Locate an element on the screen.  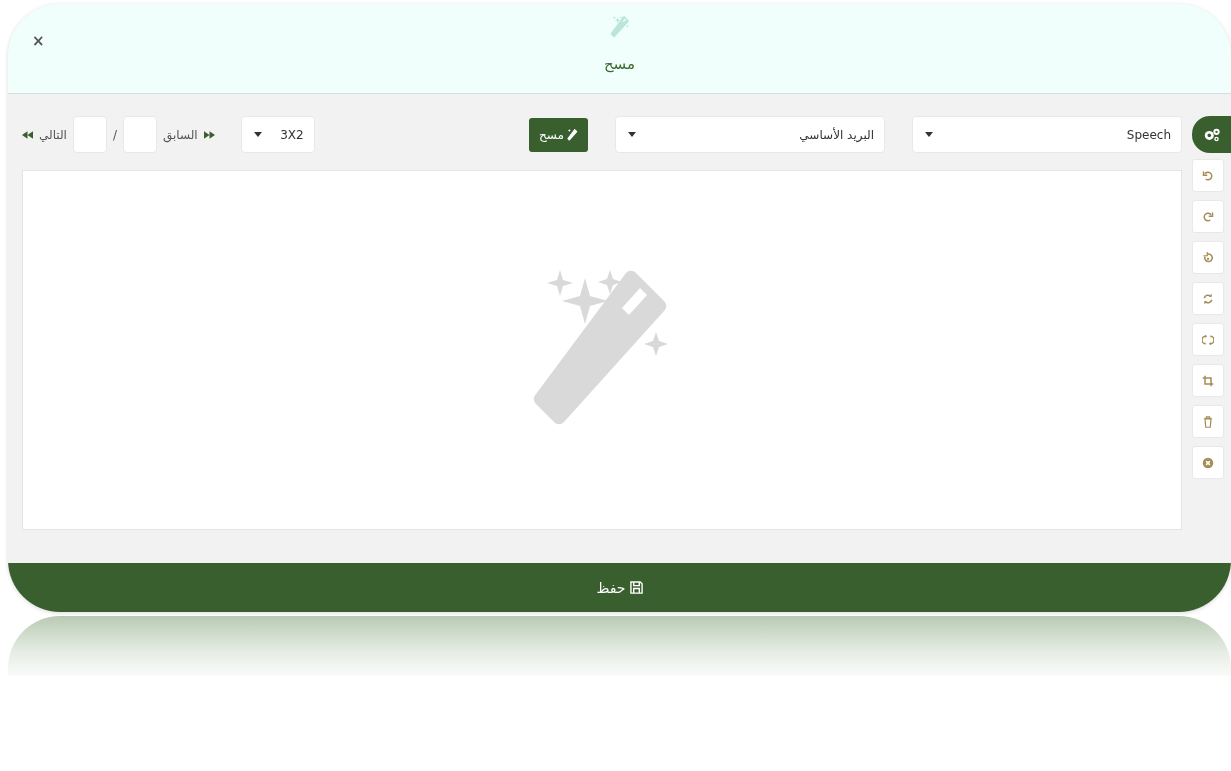
select-field: البريد الأساسي is located at coordinates (750, 135).